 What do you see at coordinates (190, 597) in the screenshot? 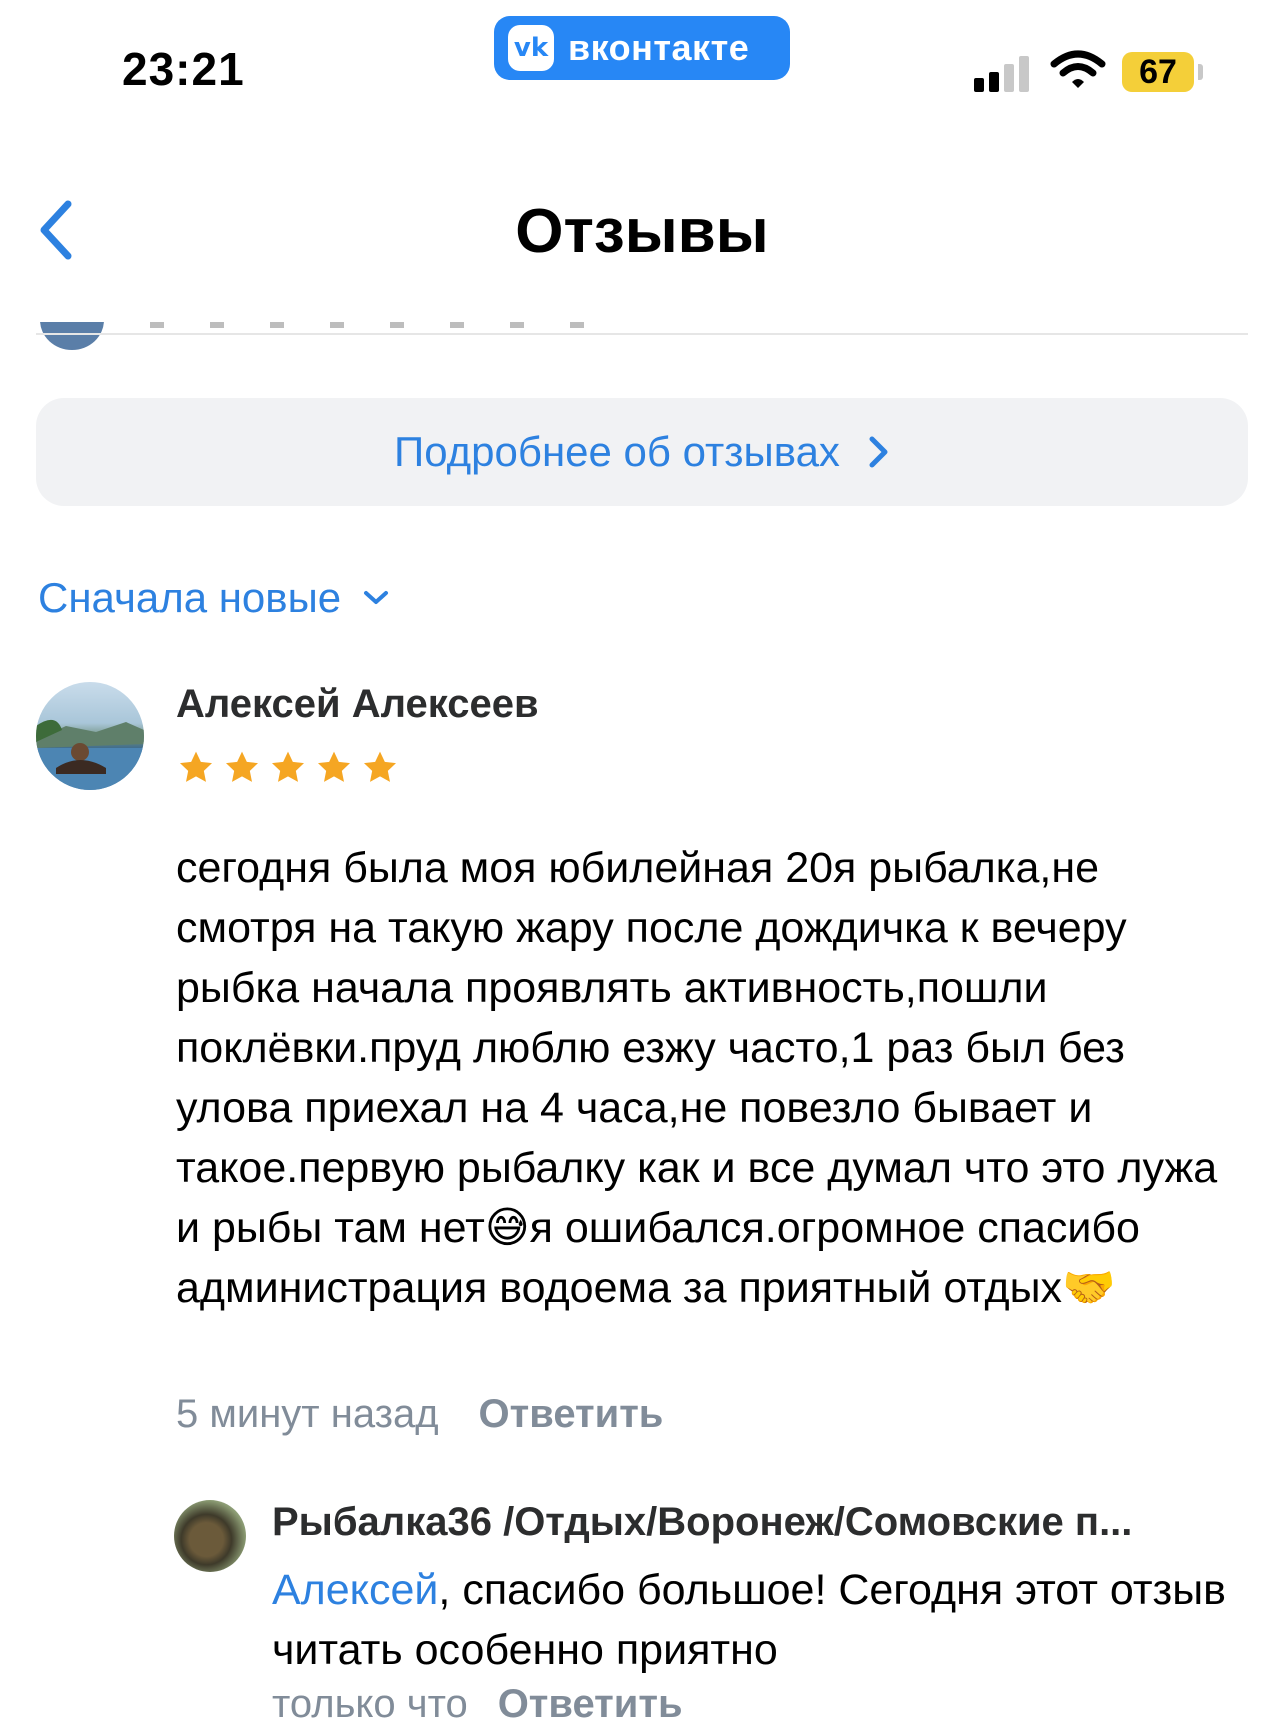
I see `sort-label: Сначала новые` at bounding box center [190, 597].